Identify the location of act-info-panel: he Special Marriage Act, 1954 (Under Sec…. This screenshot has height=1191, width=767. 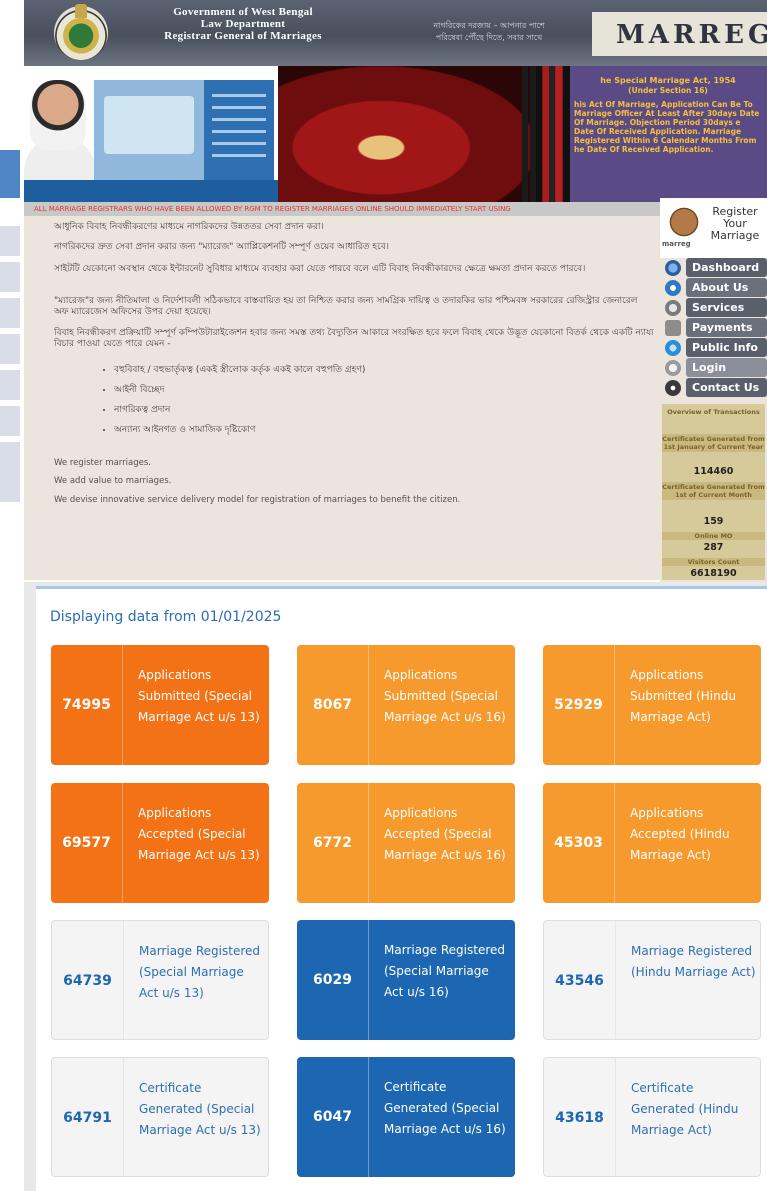
(668, 134).